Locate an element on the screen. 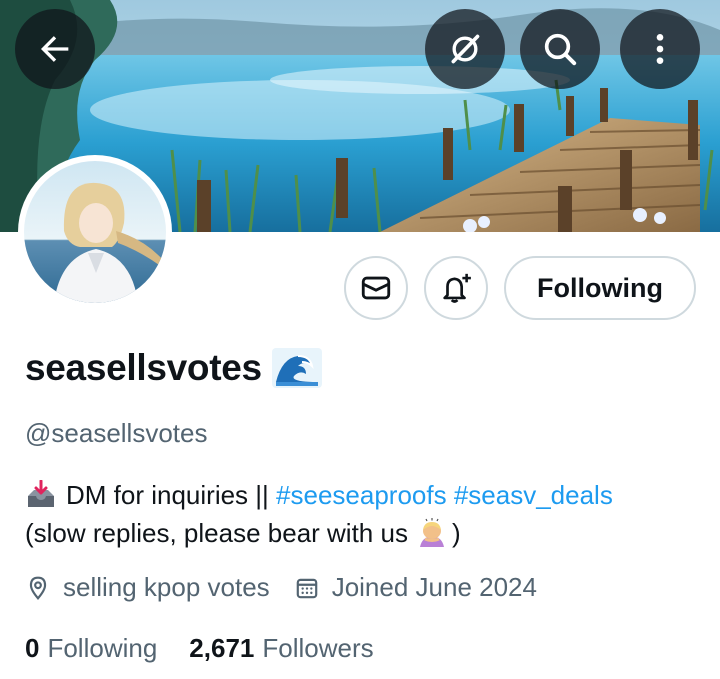  grok-icon is located at coordinates (465, 49).